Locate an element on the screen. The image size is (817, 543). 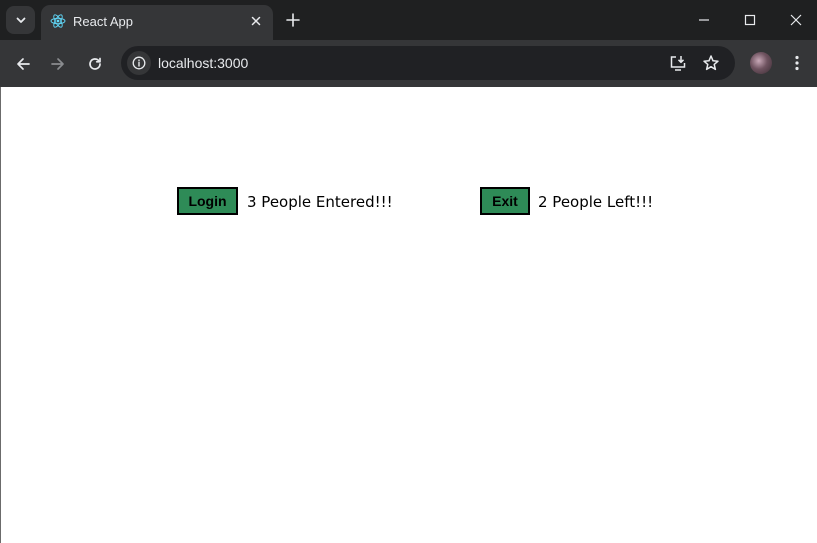
address-bar: localhost:3000 is located at coordinates (428, 63).